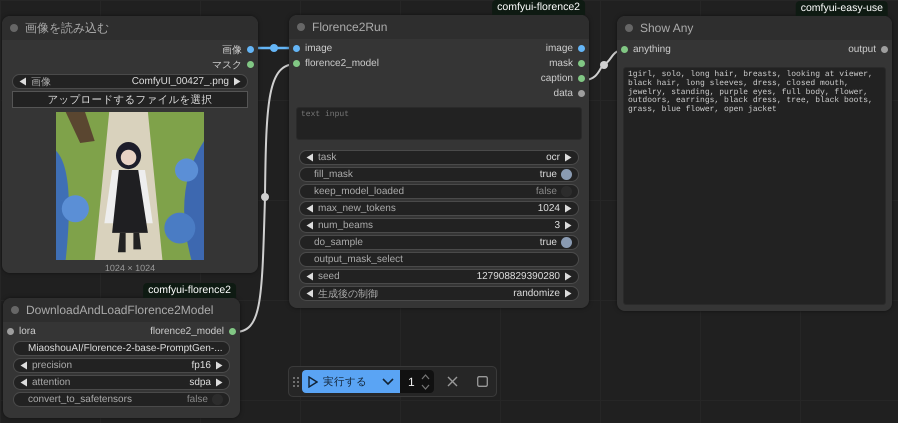 This screenshot has width=898, height=423. I want to click on output-label: florence2_model, so click(187, 331).